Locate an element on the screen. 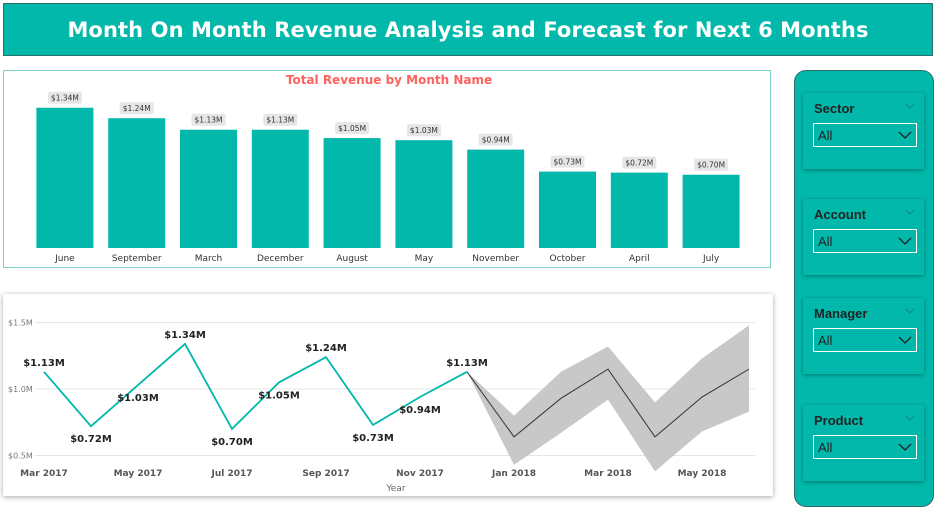  sector-selected-value: All is located at coordinates (825, 135).